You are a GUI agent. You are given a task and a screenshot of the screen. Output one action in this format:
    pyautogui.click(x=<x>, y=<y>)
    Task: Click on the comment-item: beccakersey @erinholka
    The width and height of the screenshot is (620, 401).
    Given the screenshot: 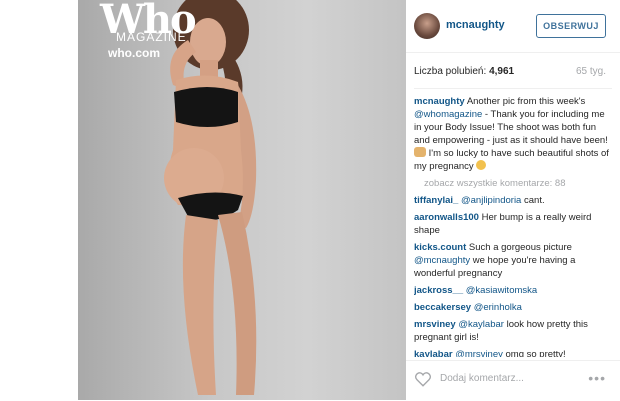 What is the action you would take?
    pyautogui.click(x=513, y=307)
    